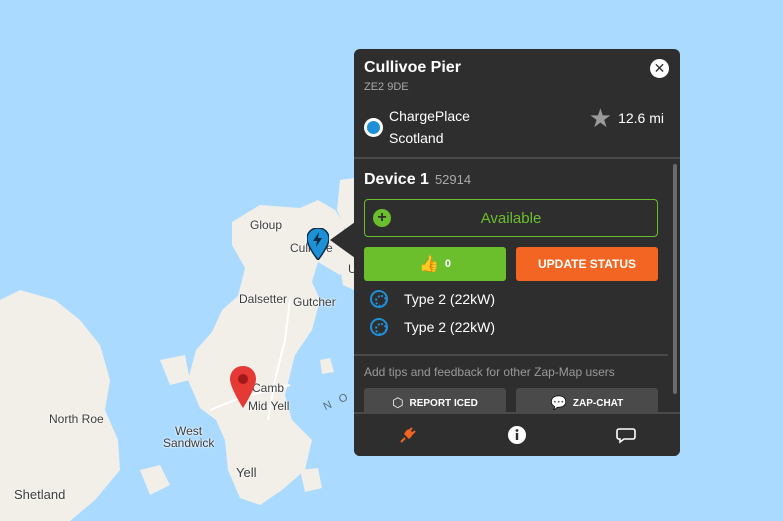  I want to click on star-icon: ★, so click(600, 118).